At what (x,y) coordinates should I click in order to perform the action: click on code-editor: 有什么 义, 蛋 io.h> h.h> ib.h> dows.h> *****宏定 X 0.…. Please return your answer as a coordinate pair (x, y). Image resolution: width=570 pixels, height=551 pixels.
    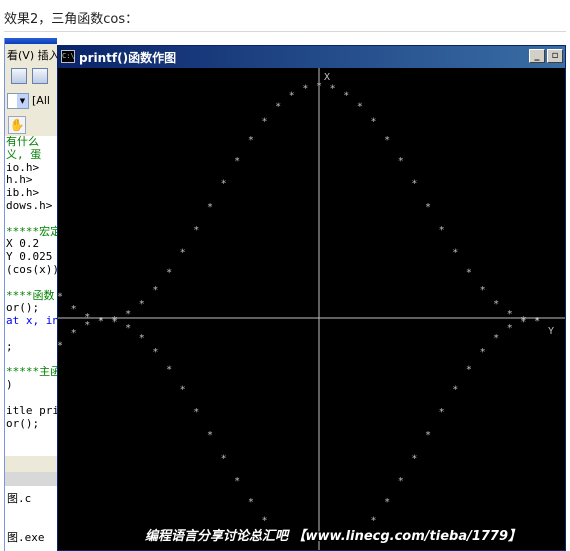
    Looking at the image, I should click on (31, 296).